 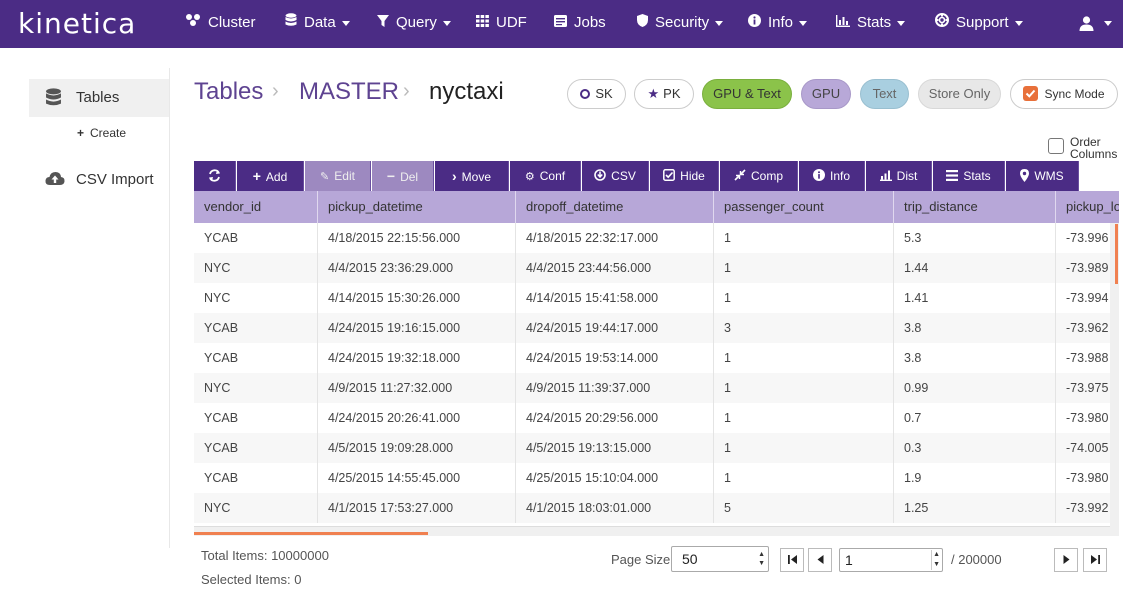 I want to click on wms-button: WMS, so click(x=1042, y=176).